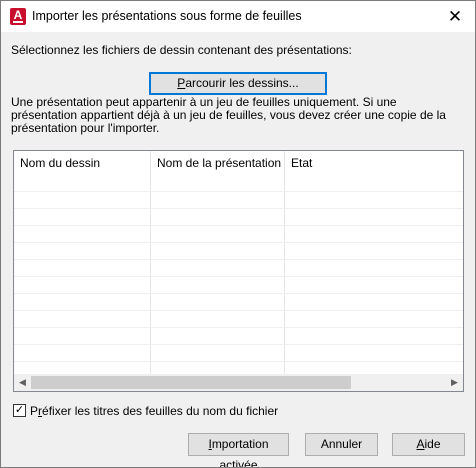  I want to click on column-header-layout-name: Nom de la présentation, so click(218, 163).